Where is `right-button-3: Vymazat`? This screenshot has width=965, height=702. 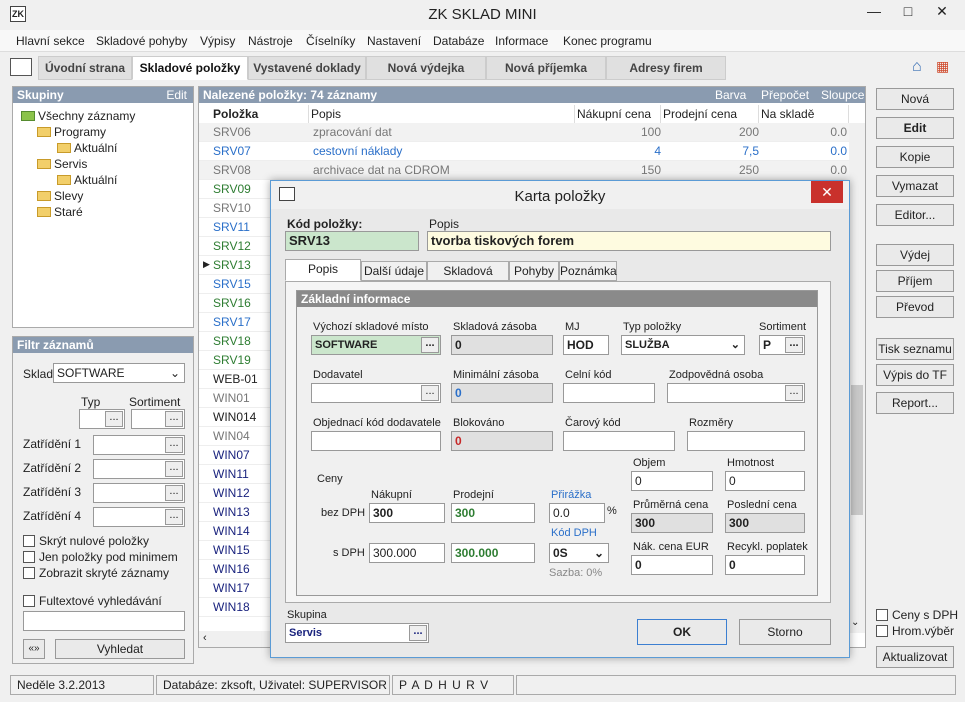 right-button-3: Vymazat is located at coordinates (915, 186).